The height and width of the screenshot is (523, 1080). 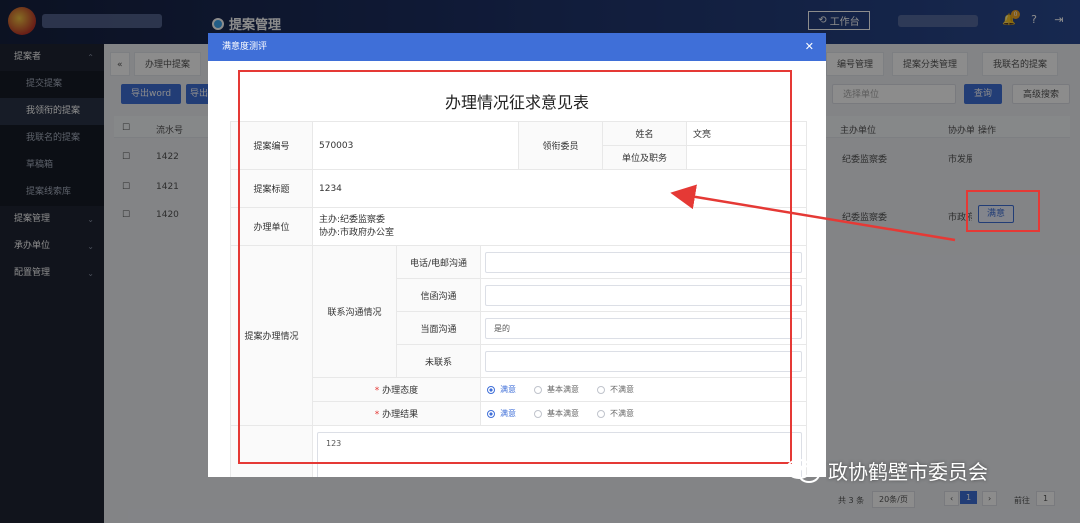 What do you see at coordinates (813, 213) in the screenshot?
I see `annotation-arrow` at bounding box center [813, 213].